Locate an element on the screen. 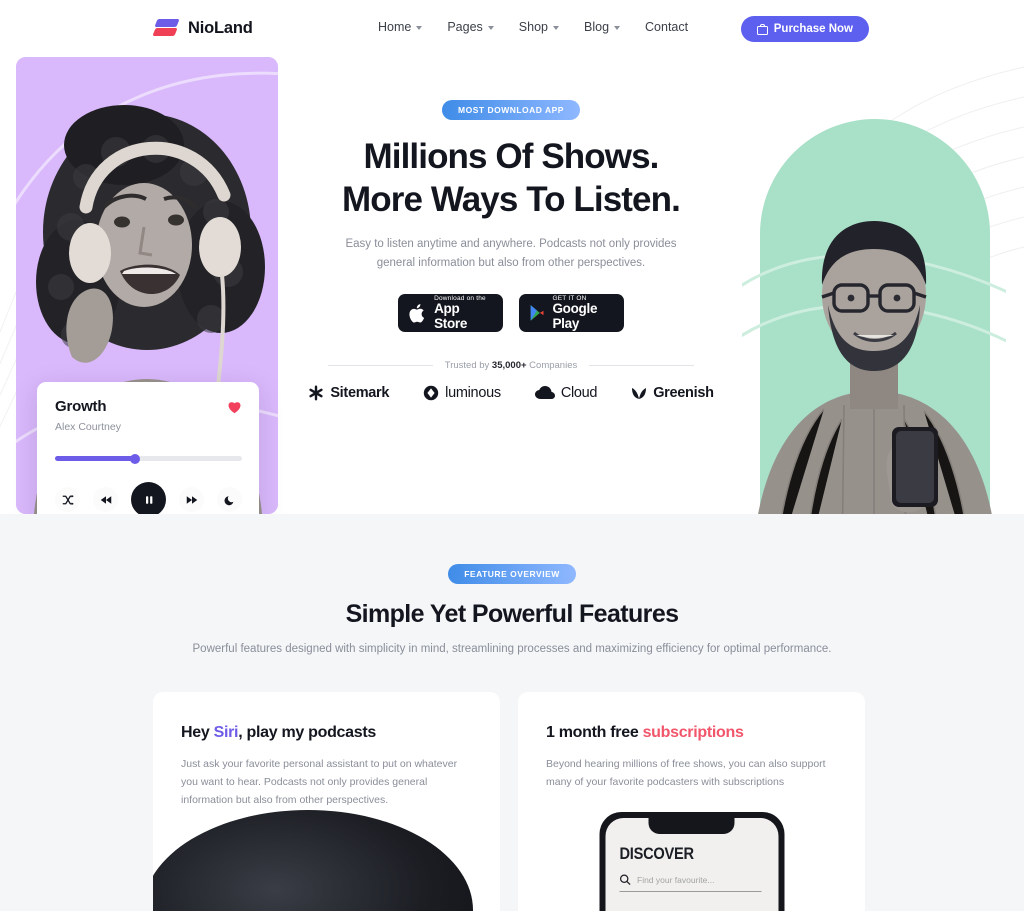 The image size is (1024, 911). nav-item-pages: Pages is located at coordinates (470, 27).